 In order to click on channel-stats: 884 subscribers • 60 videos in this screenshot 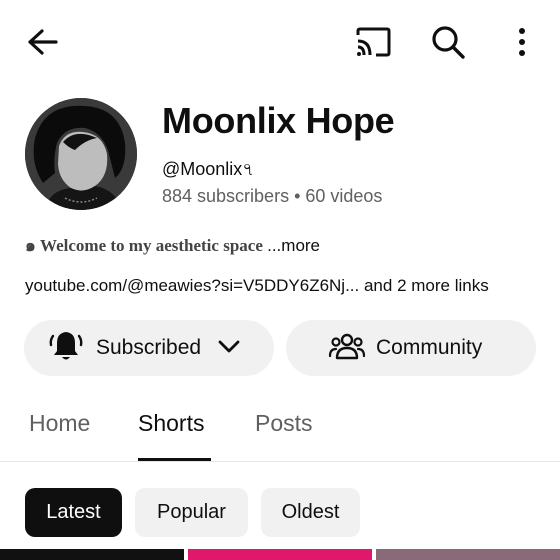, I will do `click(272, 196)`.